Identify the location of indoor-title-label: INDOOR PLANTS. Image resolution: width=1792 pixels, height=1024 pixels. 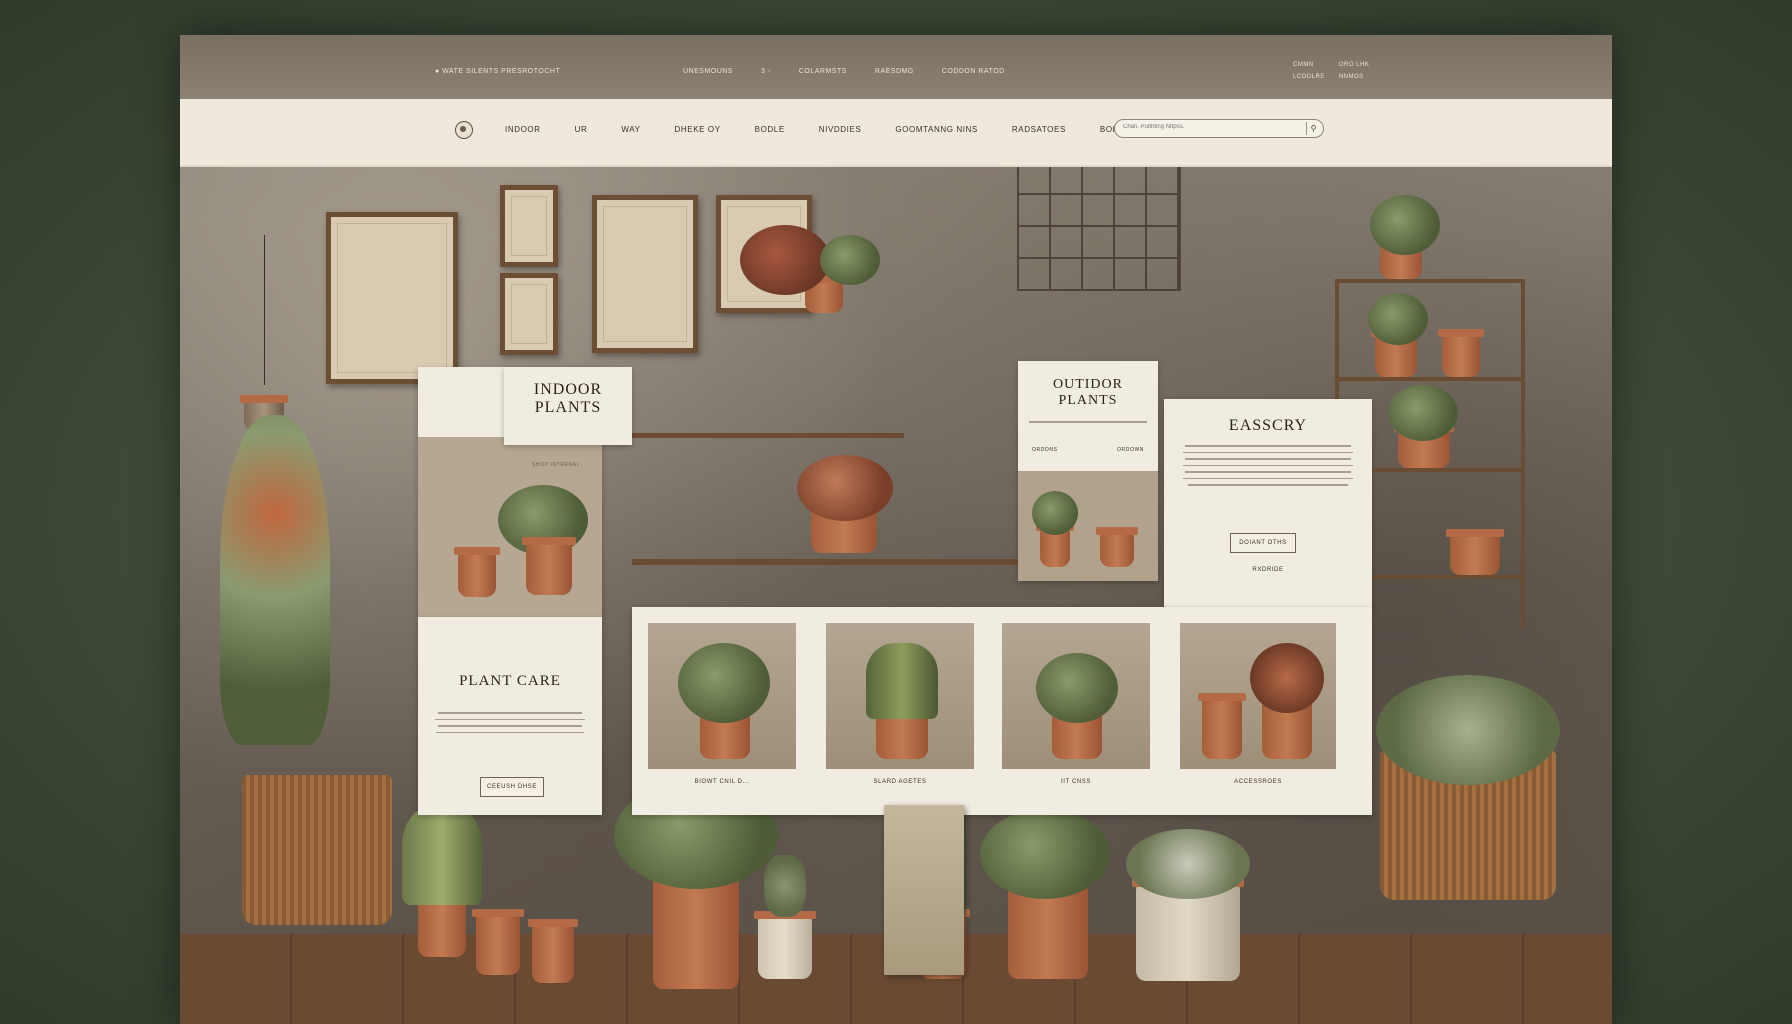
(568, 406).